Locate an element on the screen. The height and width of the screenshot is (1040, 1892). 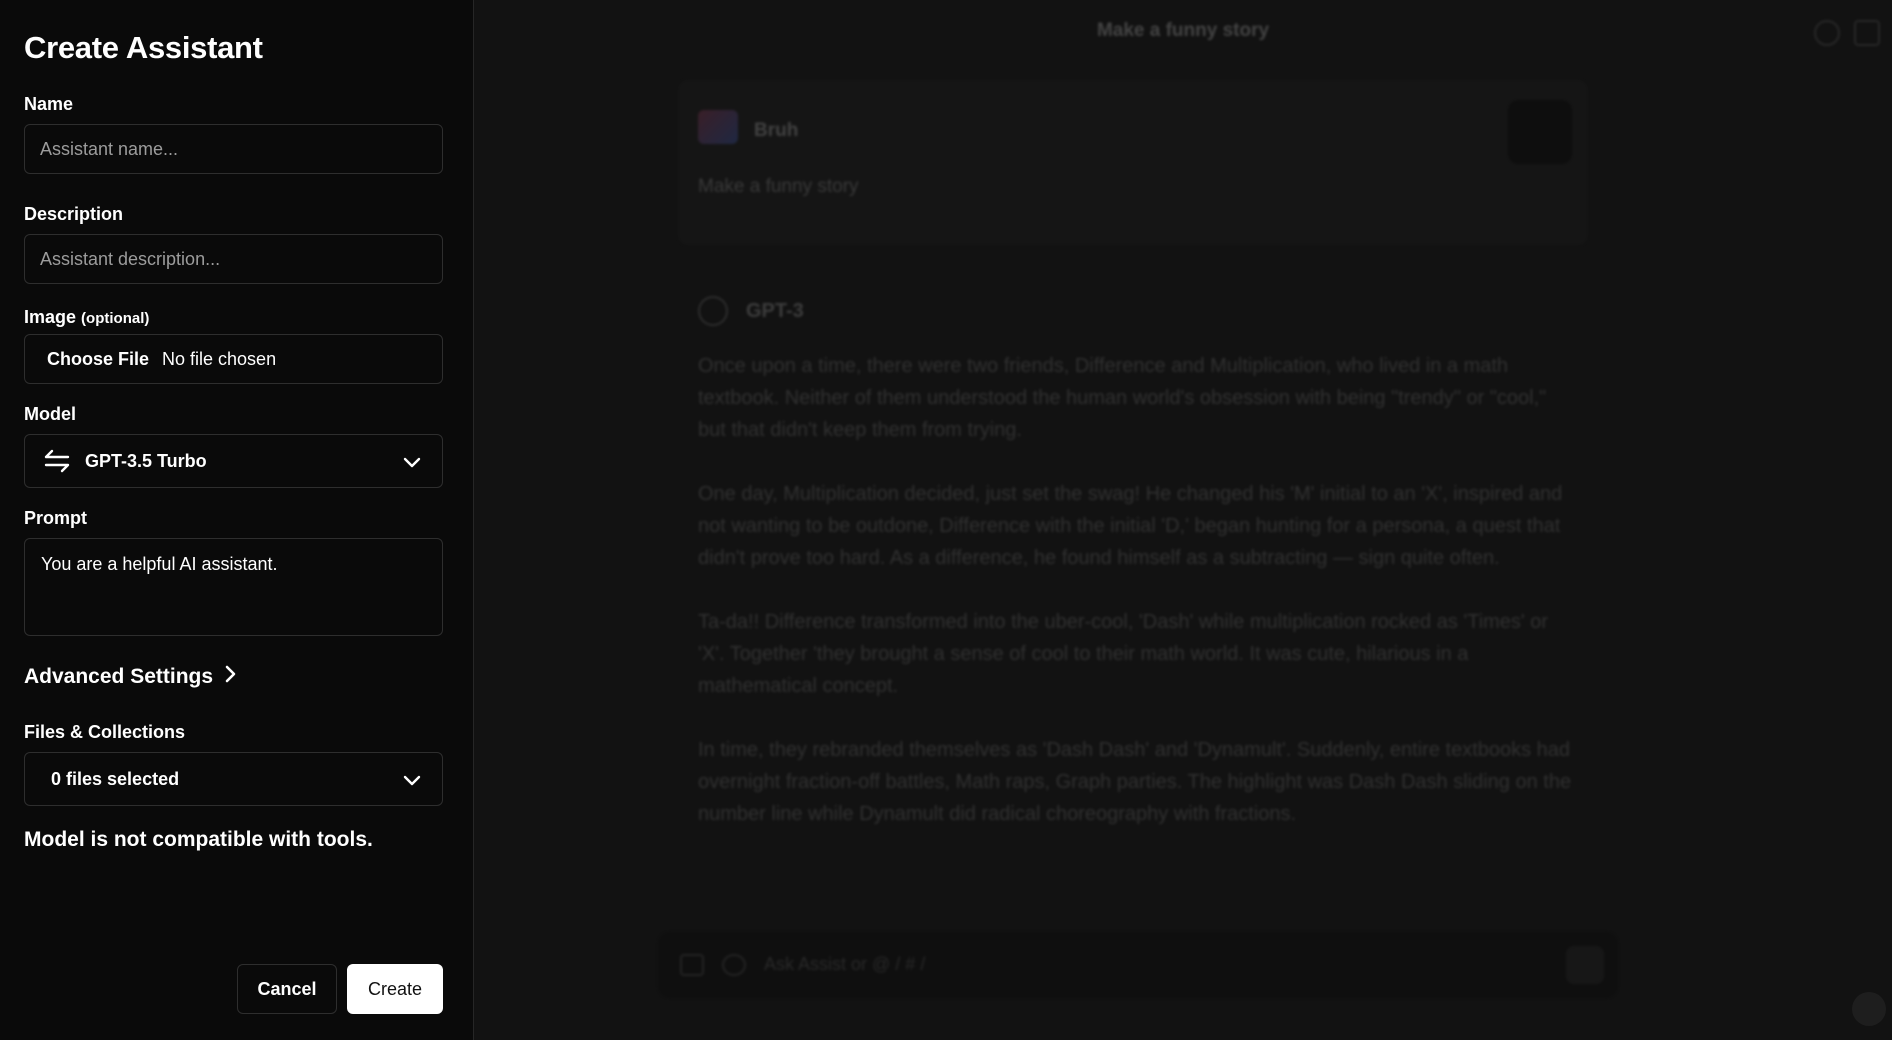
chat-input-placeholder: Ask Assist or @ / # / is located at coordinates (845, 964).